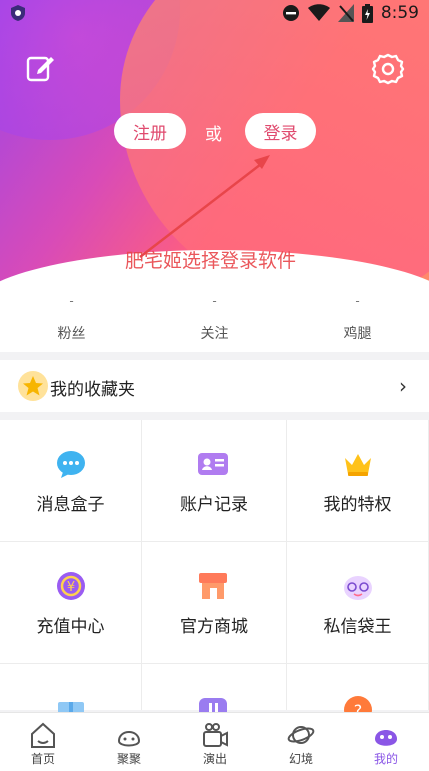 The height and width of the screenshot is (771, 429). Describe the element at coordinates (214, 386) in the screenshot. I see `favorites-row: 我的收藏夹 ›` at that location.